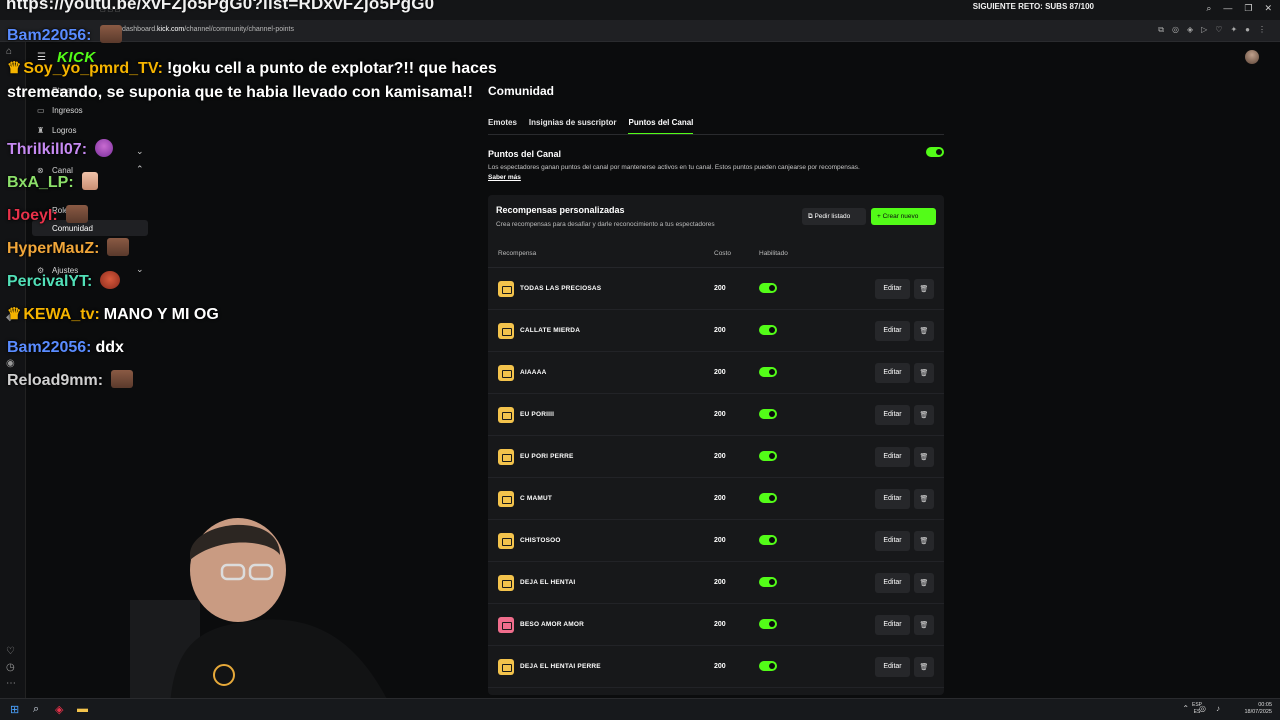 The image size is (1280, 720). I want to click on avatar, so click(1252, 57).